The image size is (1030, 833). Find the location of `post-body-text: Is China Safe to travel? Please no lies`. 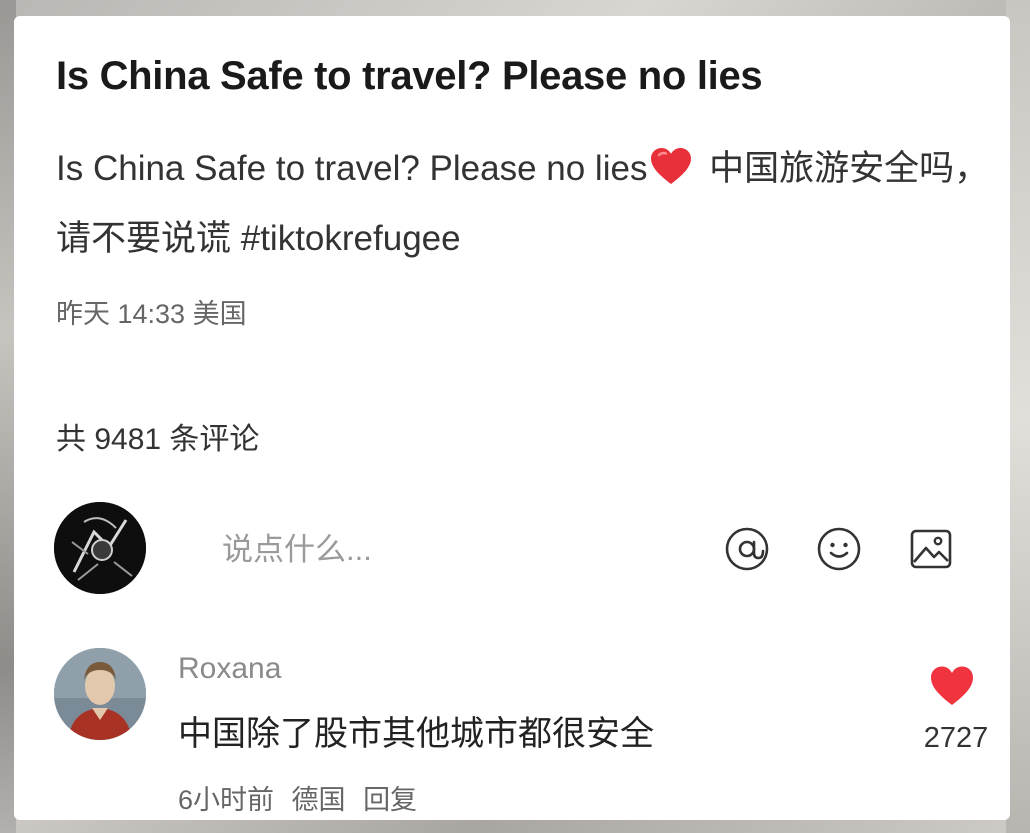

post-body-text: Is China Safe to travel? Please no lies is located at coordinates (352, 168).